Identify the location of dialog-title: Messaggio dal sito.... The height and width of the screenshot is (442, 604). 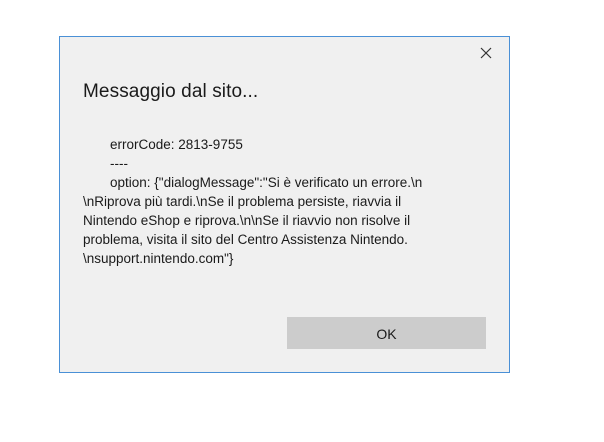
(171, 91).